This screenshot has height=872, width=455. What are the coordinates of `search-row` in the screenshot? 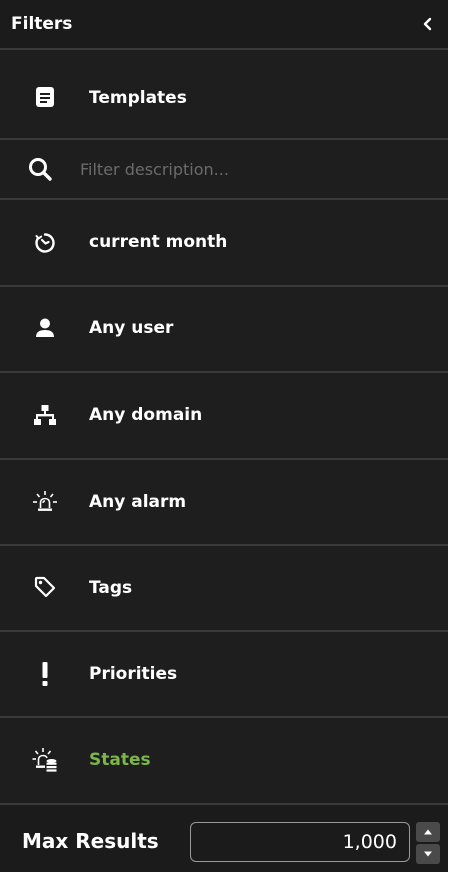 It's located at (224, 170).